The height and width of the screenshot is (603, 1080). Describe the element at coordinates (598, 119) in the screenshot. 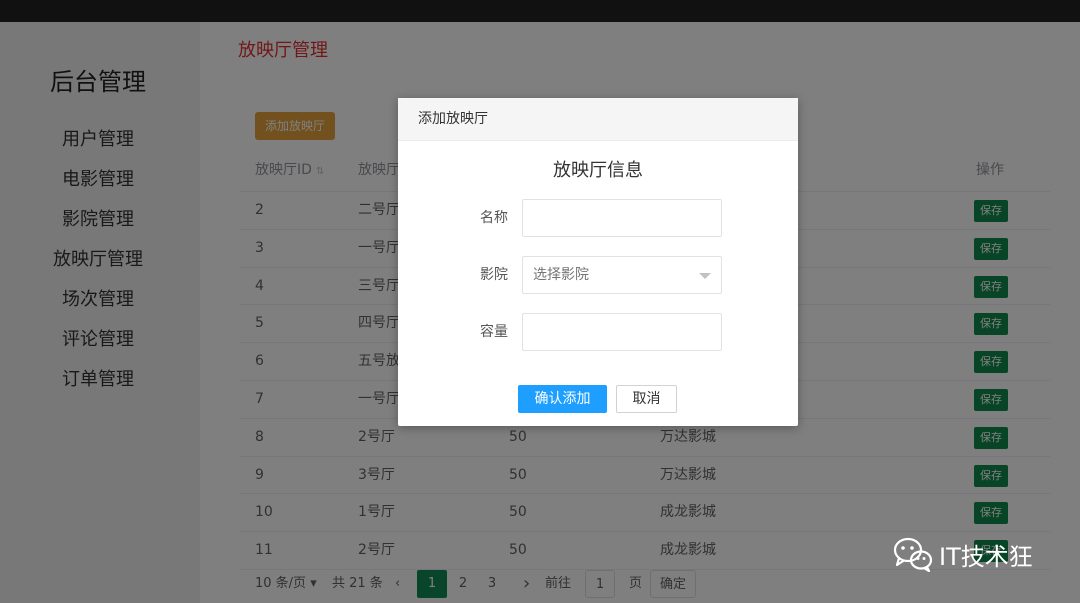

I see `dialog-title: 添加放映厅` at that location.